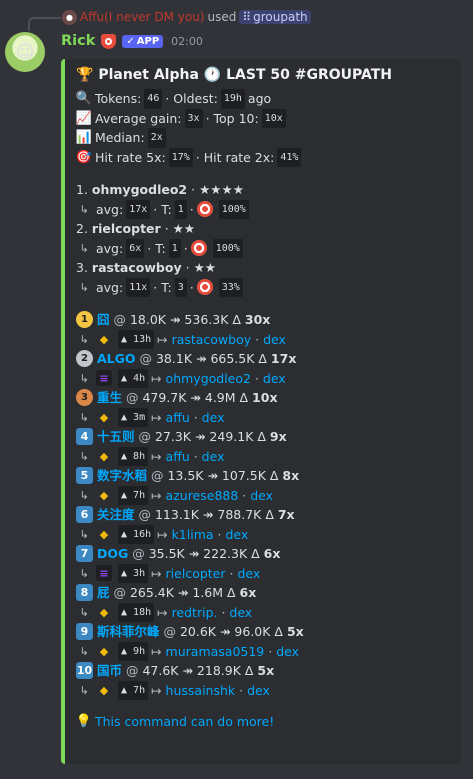  I want to click on rank-badge: 7, so click(84, 554).